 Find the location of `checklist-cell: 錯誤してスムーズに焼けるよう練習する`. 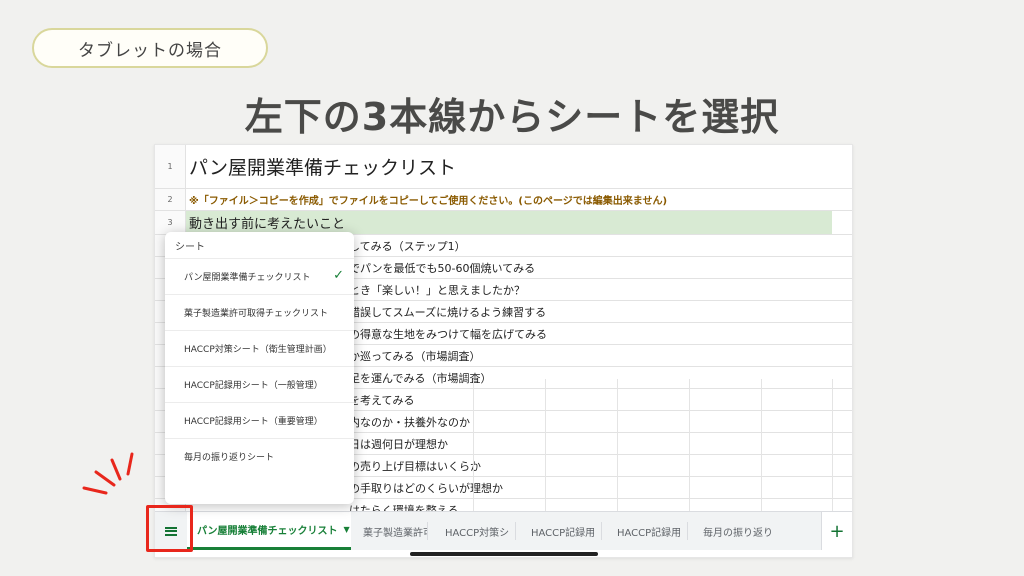

checklist-cell: 錯誤してスムーズに焼けるよう練習する is located at coordinates (448, 312).